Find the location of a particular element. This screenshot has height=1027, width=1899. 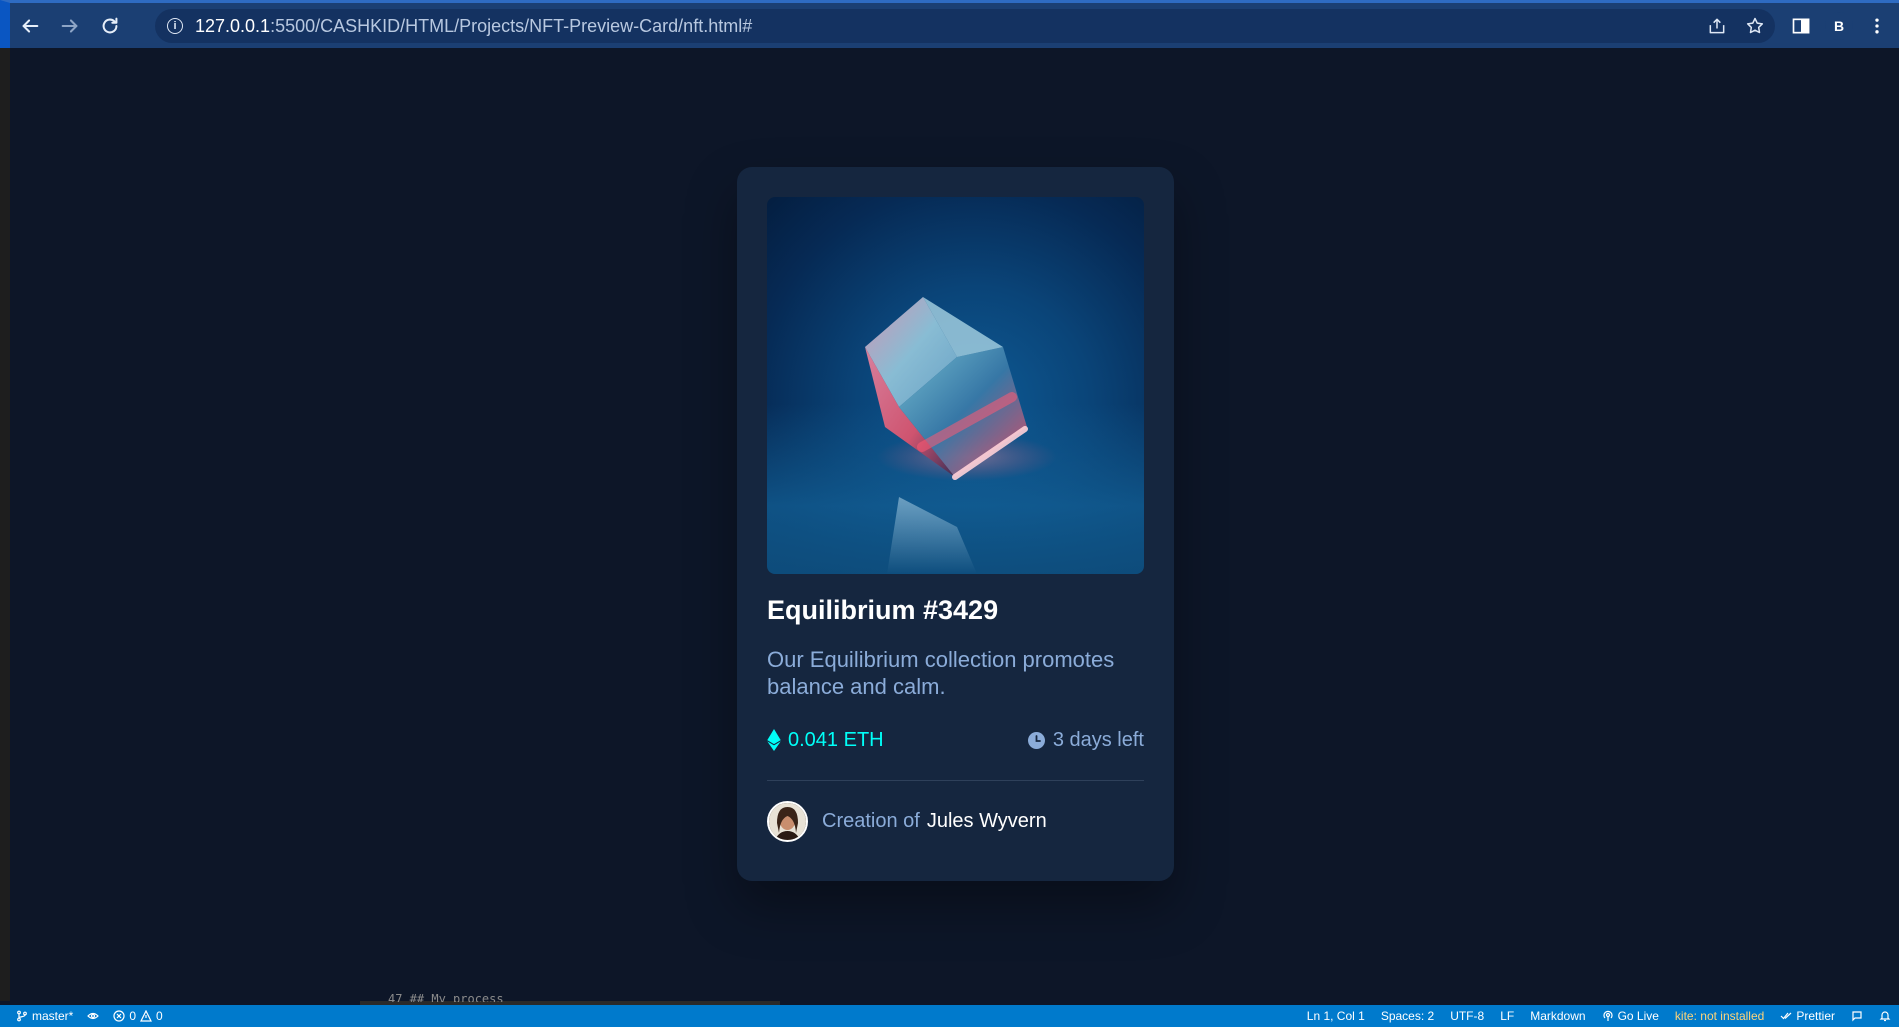

error-count: 0 is located at coordinates (133, 1016).